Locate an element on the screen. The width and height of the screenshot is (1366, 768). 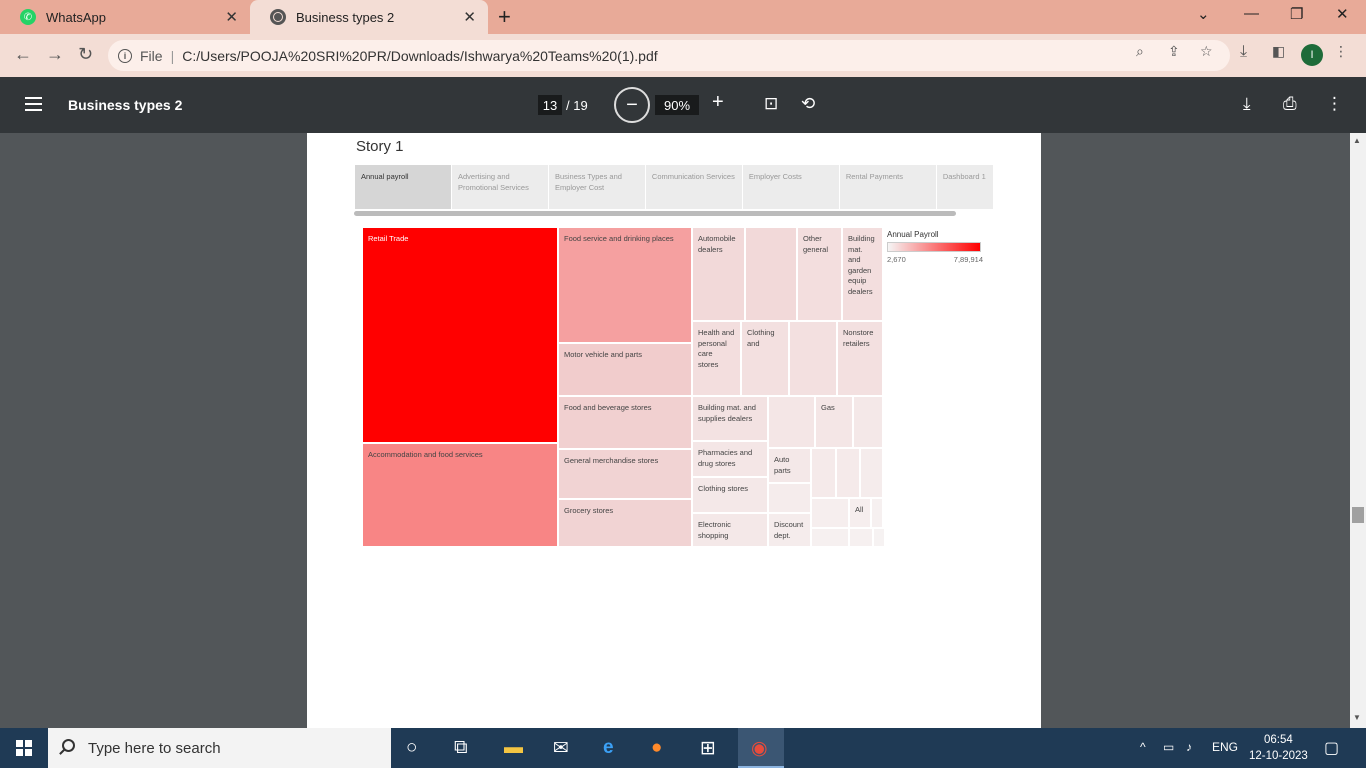
scrollbar-thumb is located at coordinates (1358, 515).